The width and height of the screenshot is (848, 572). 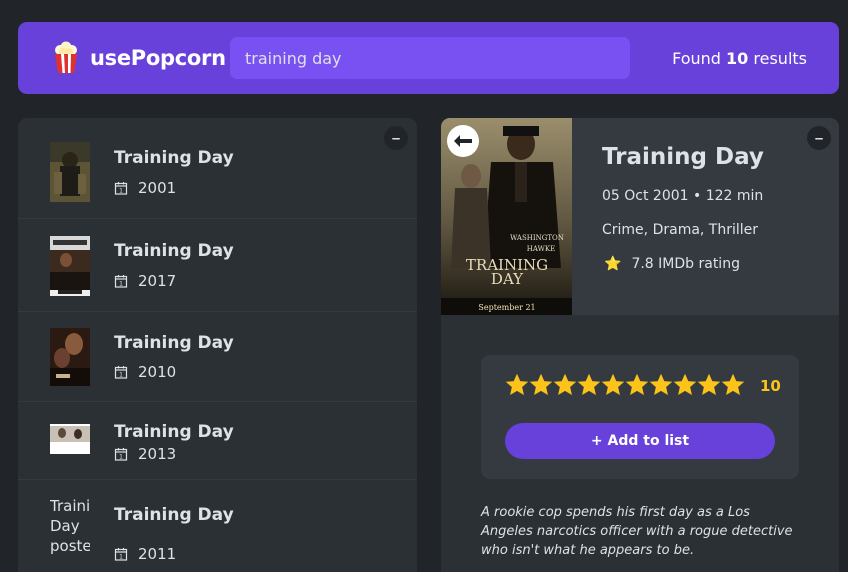 I want to click on back-button, so click(x=463, y=141).